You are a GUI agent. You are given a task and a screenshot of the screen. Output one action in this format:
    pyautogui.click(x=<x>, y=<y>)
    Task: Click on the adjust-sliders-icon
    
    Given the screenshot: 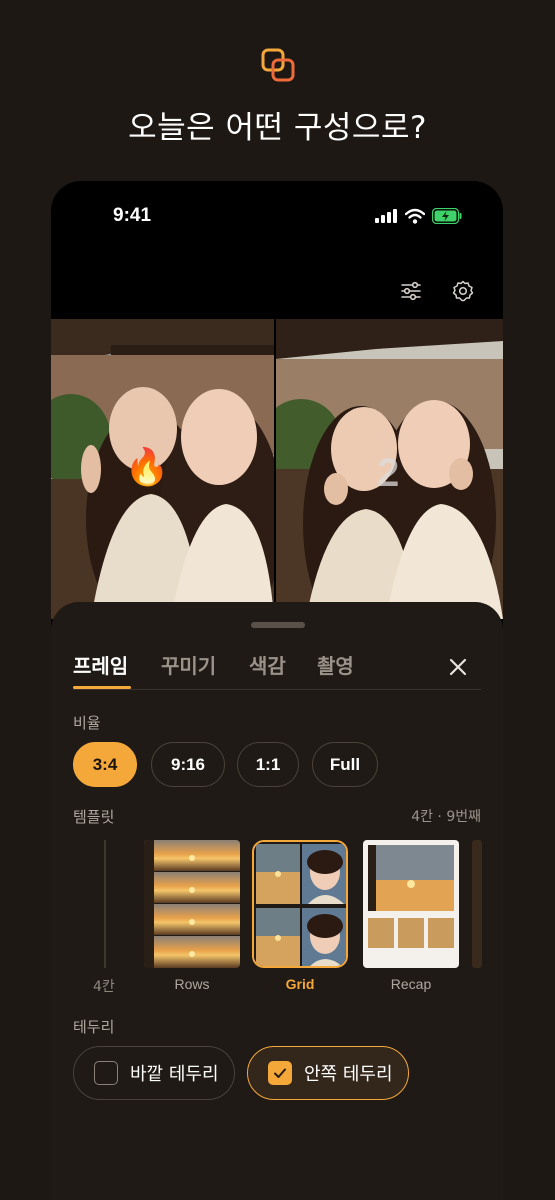 What is the action you would take?
    pyautogui.click(x=411, y=291)
    